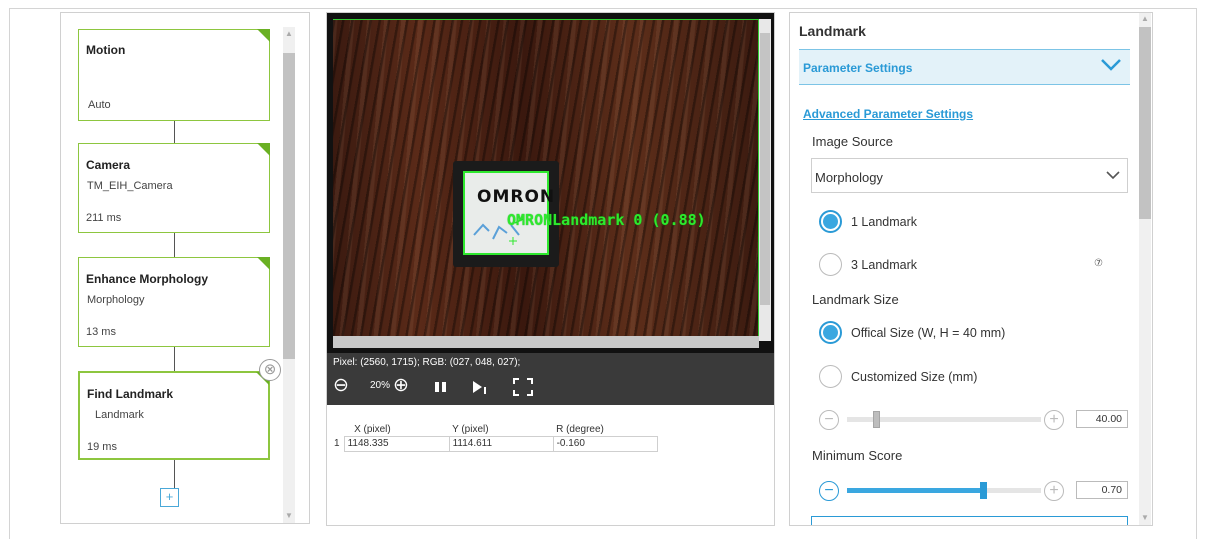  Describe the element at coordinates (102, 447) in the screenshot. I see `node-time: 19 ms` at that location.